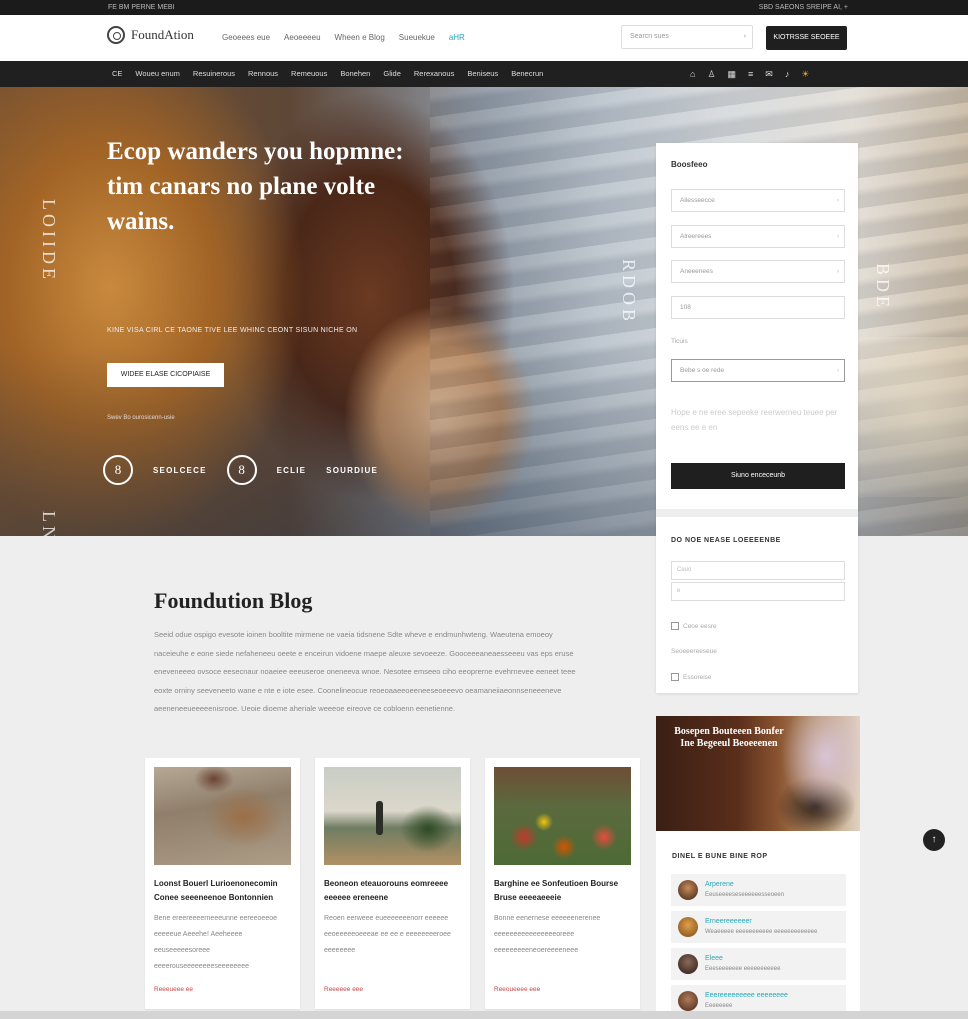 This screenshot has height=1019, width=968. I want to click on checkbox-option: Essoreise, so click(691, 677).